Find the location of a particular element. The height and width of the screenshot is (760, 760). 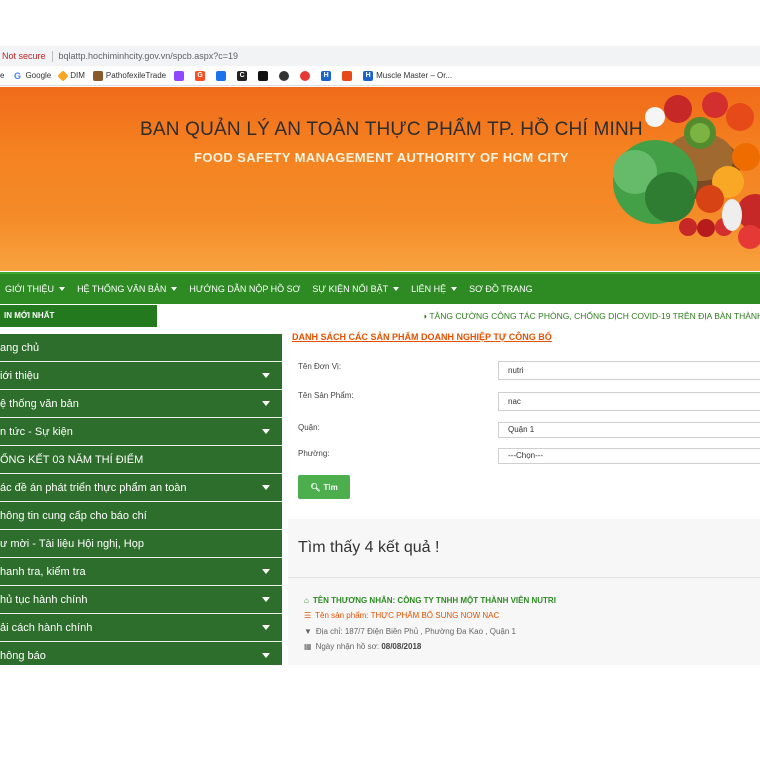

sidebar-item-tong-ket: ỔNG KẾT 03 NĂM THÍ ĐIỂM is located at coordinates (141, 460).